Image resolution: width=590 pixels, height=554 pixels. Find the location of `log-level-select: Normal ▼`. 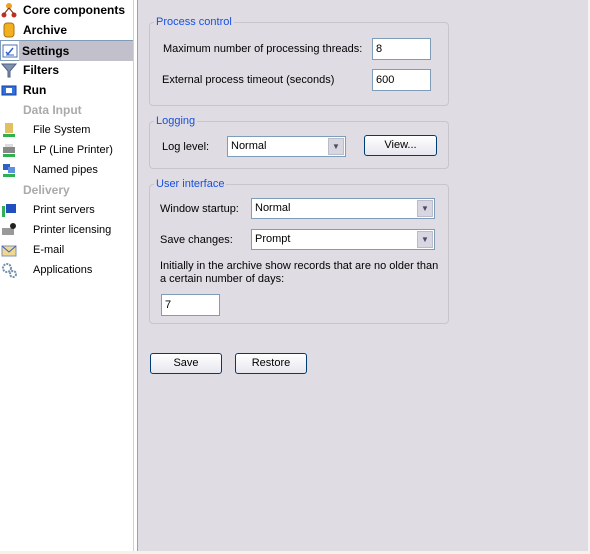

log-level-select: Normal ▼ is located at coordinates (286, 146).